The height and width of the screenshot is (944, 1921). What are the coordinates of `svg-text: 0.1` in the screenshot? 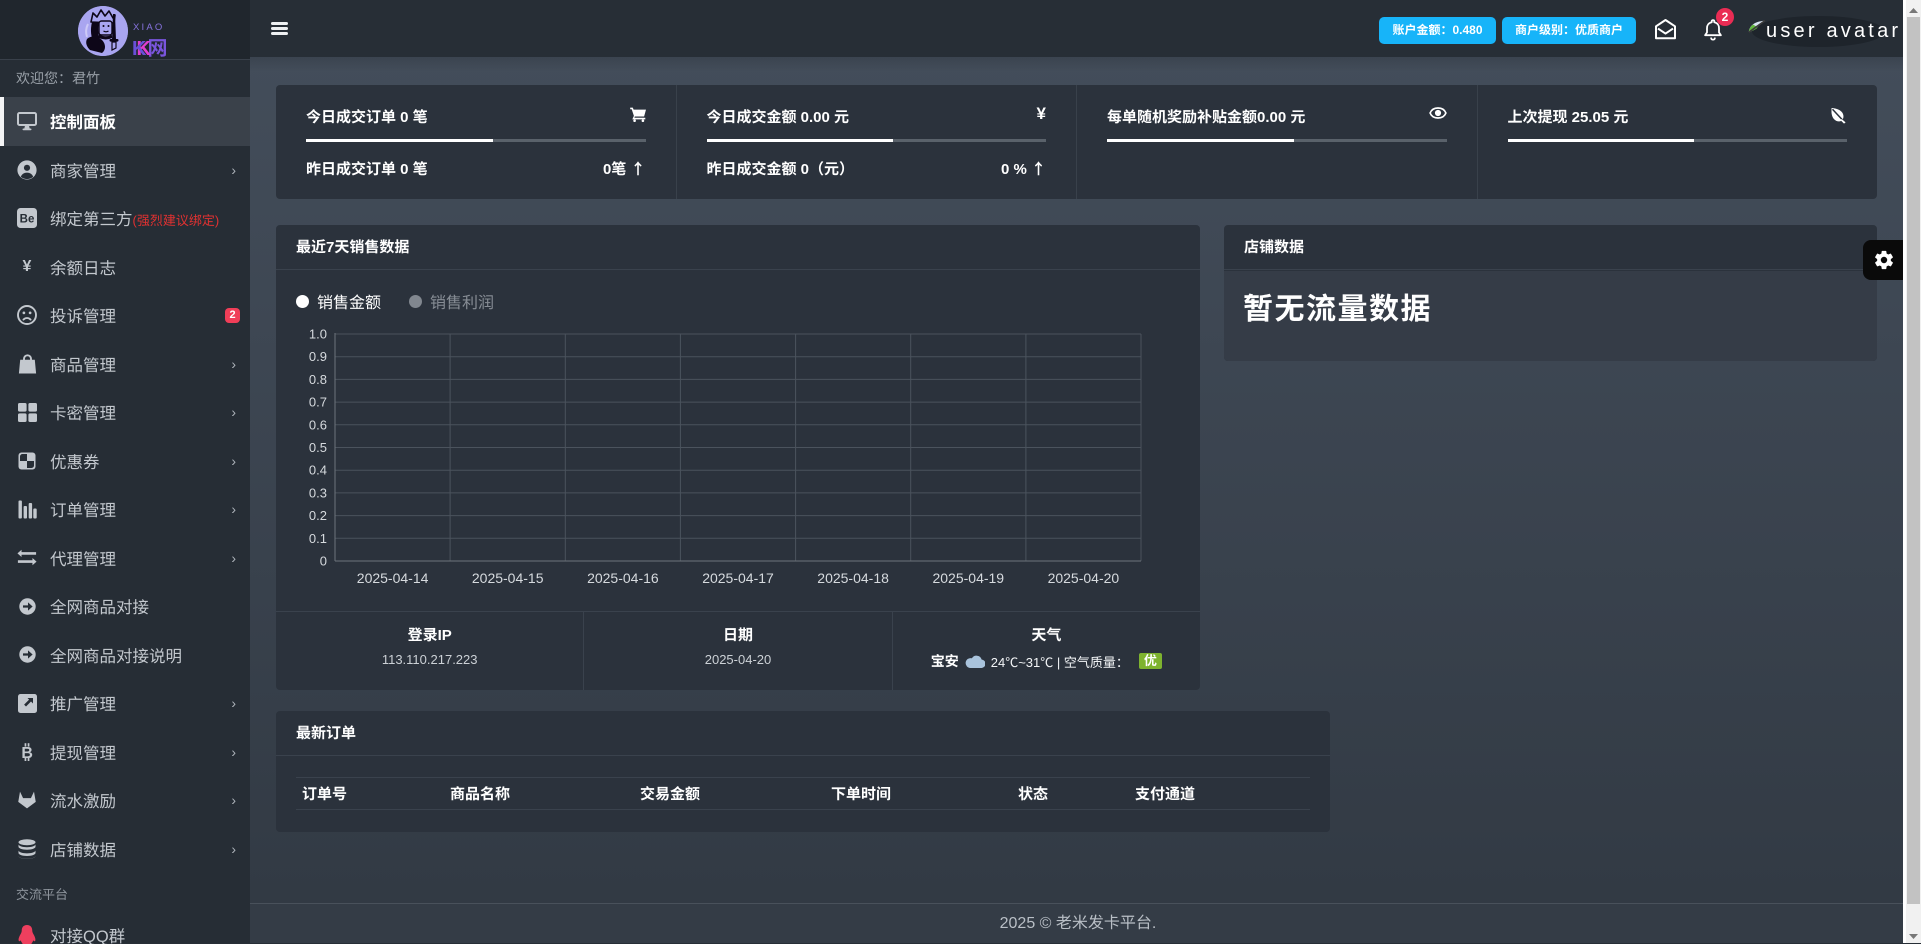 It's located at (318, 538).